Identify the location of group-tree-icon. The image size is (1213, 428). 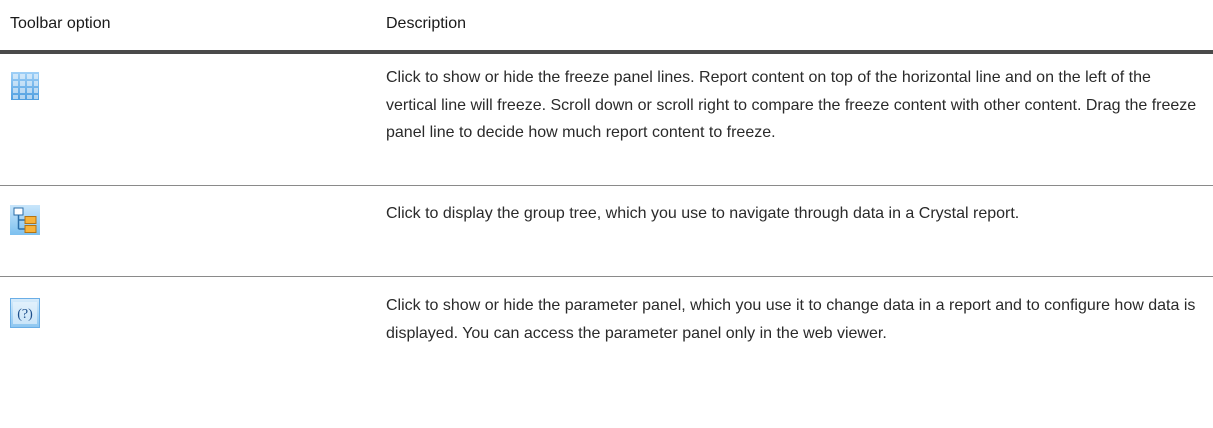
(25, 220).